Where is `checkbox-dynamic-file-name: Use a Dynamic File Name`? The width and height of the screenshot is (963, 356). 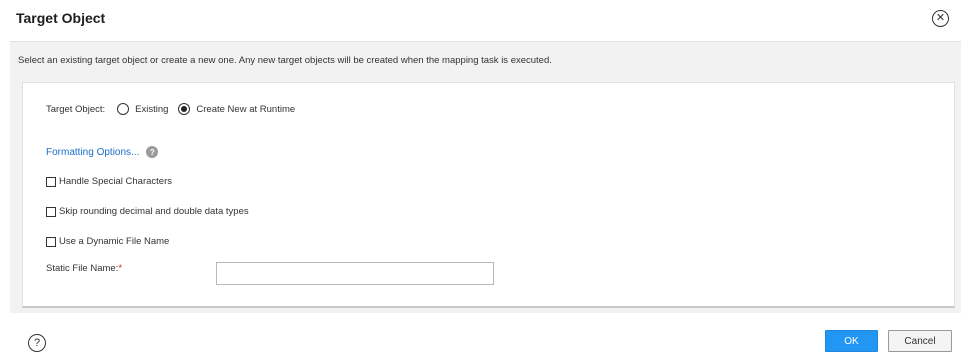 checkbox-dynamic-file-name: Use a Dynamic File Name is located at coordinates (107, 241).